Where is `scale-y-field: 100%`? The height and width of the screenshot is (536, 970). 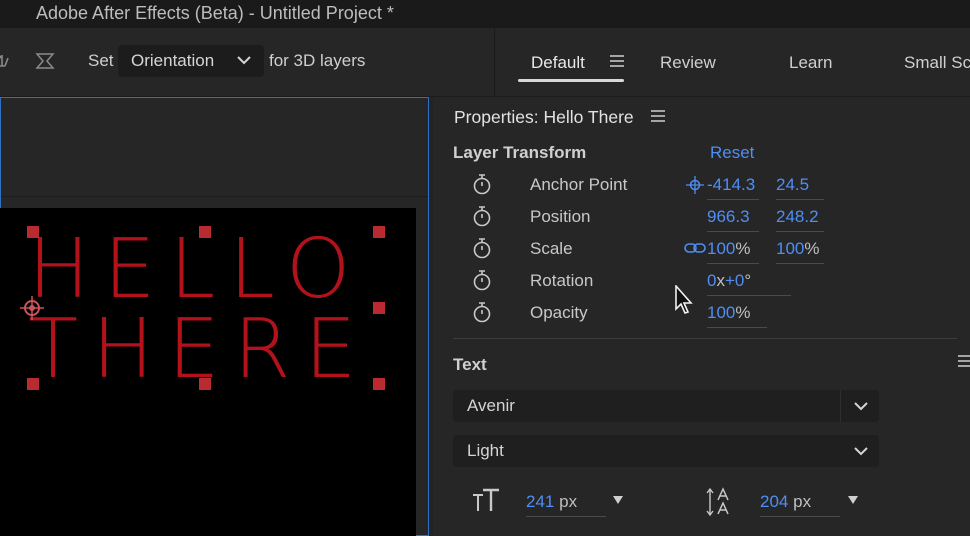 scale-y-field: 100% is located at coordinates (800, 251).